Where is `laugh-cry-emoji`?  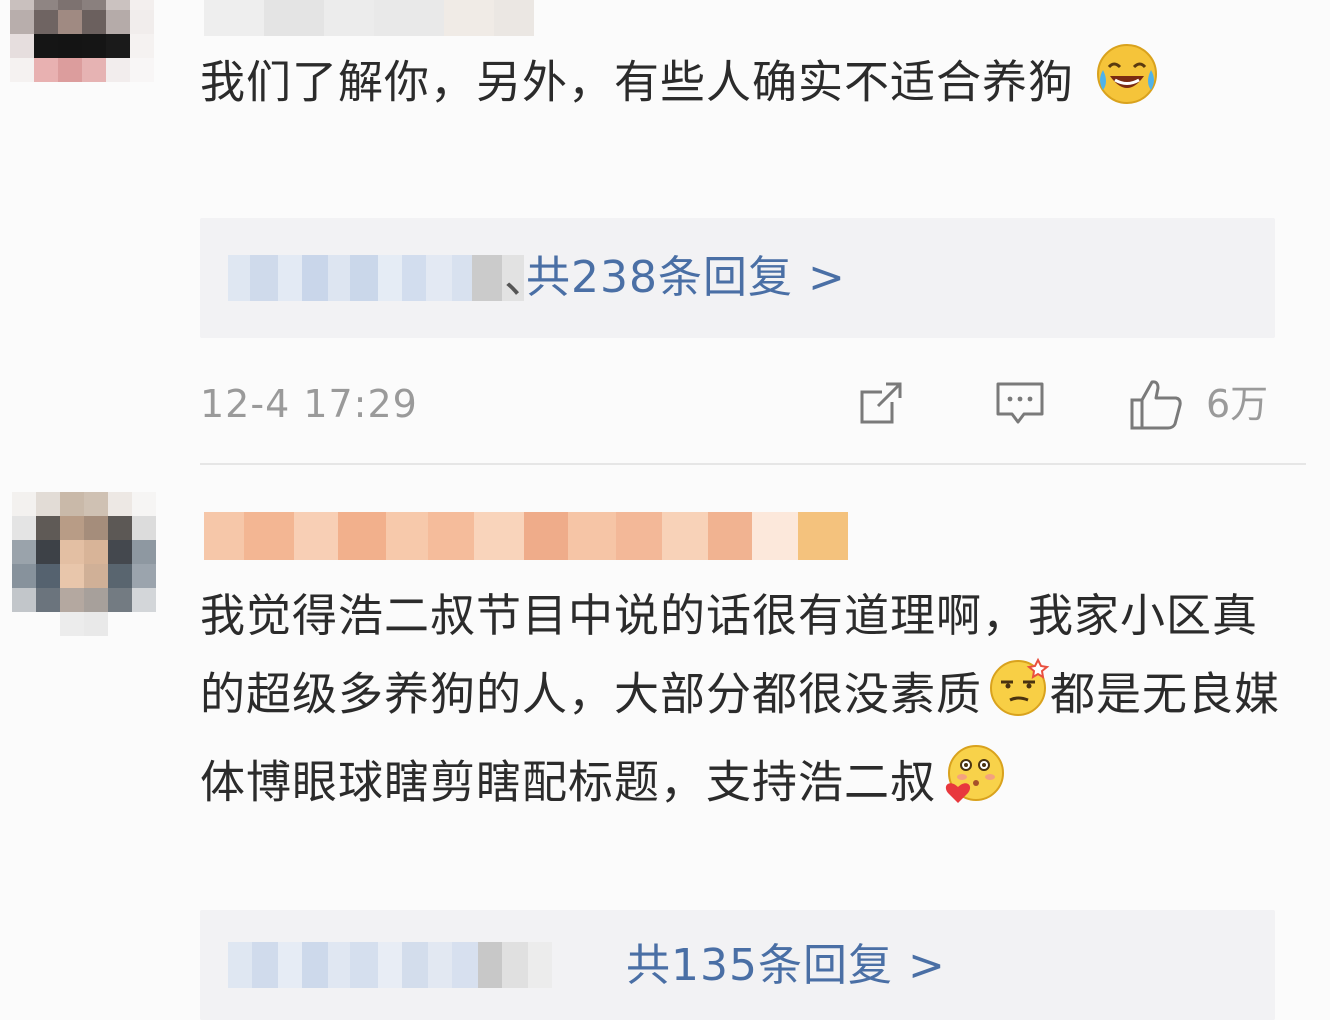
laugh-cry-emoji is located at coordinates (1127, 85).